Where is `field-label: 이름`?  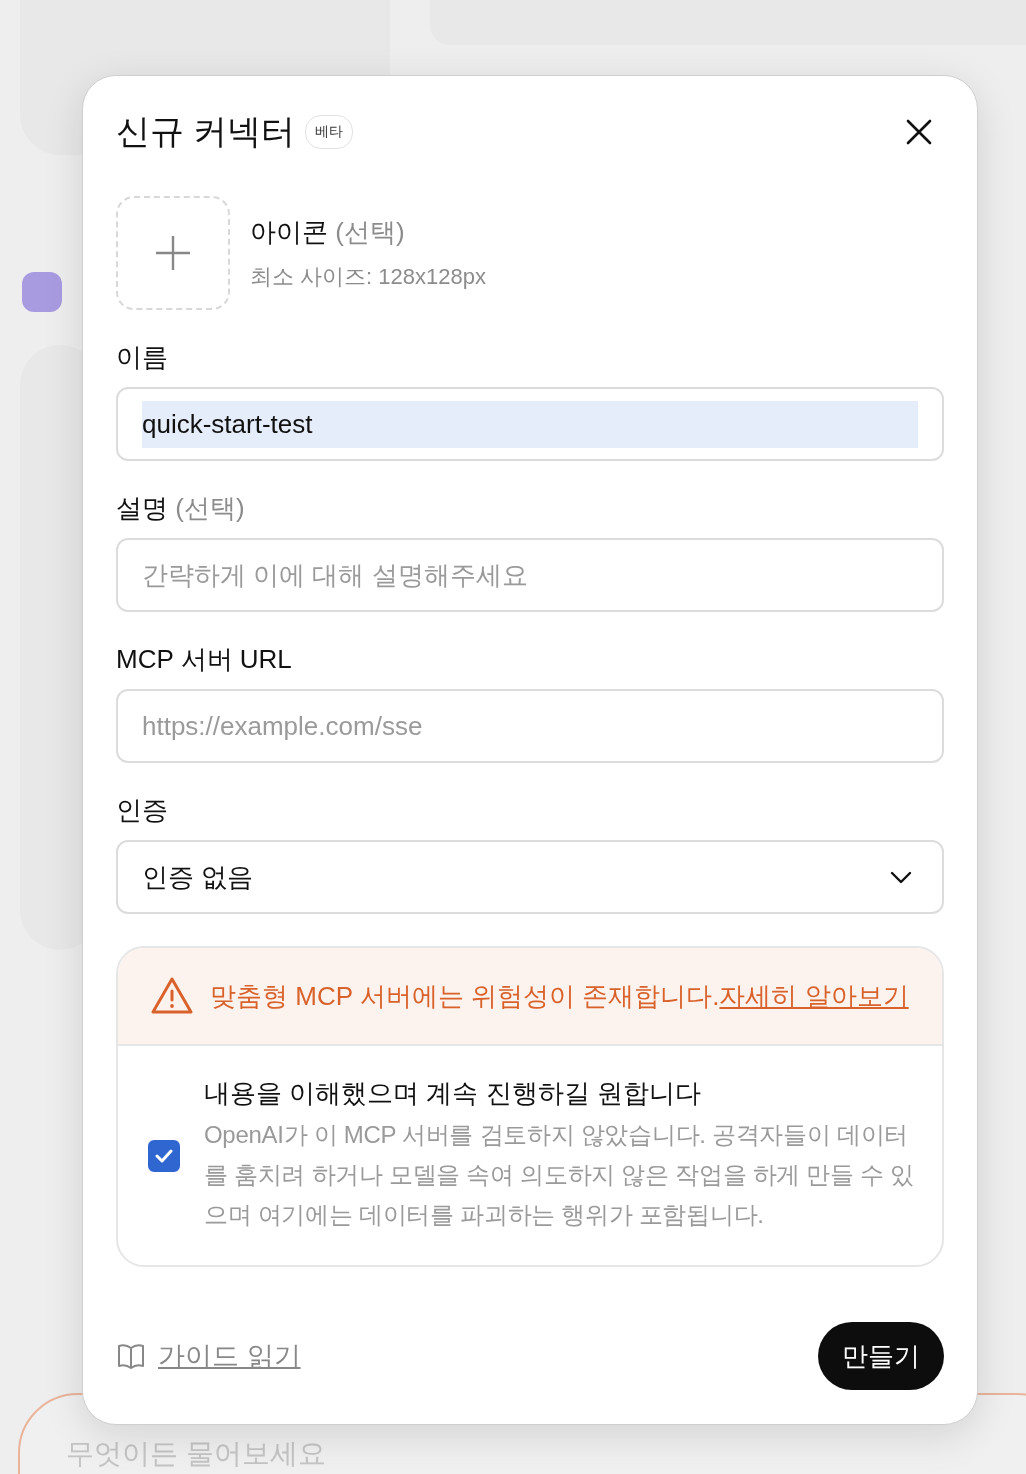 field-label: 이름 is located at coordinates (142, 357).